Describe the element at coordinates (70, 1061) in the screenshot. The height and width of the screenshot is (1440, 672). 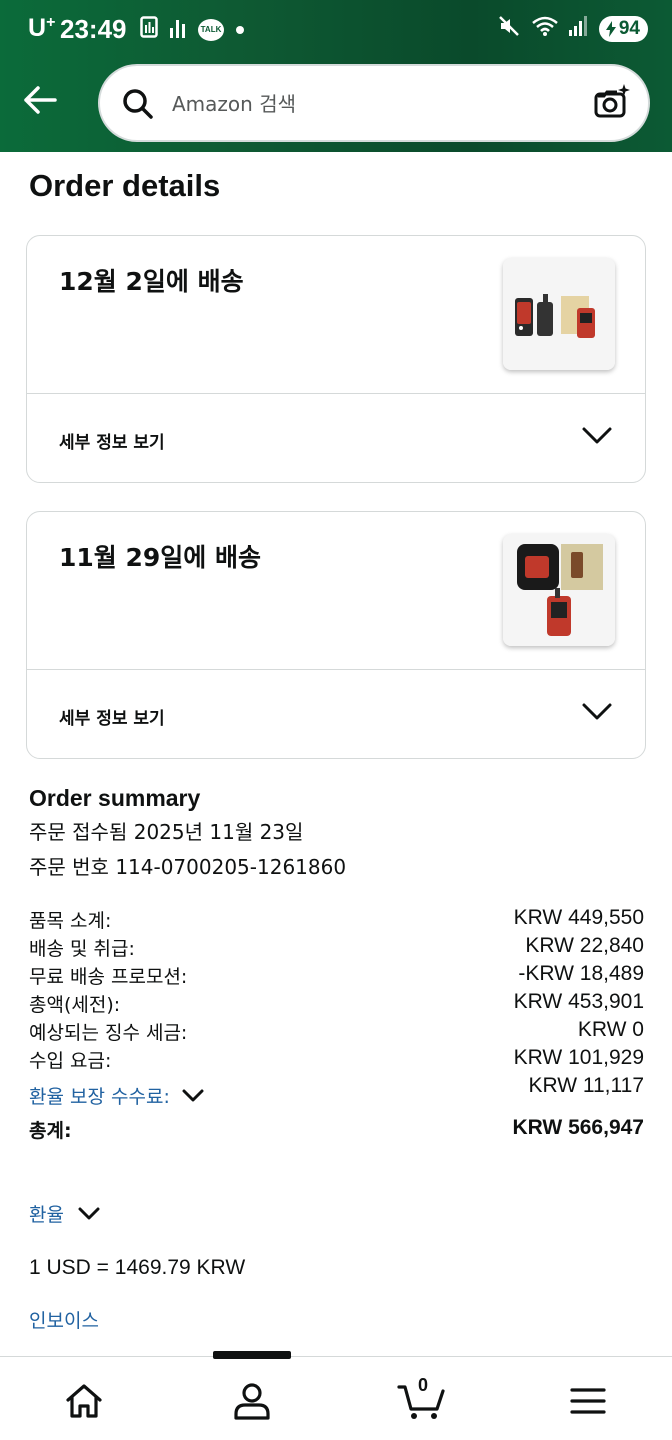
I see `row-label: 수입 요금:` at that location.